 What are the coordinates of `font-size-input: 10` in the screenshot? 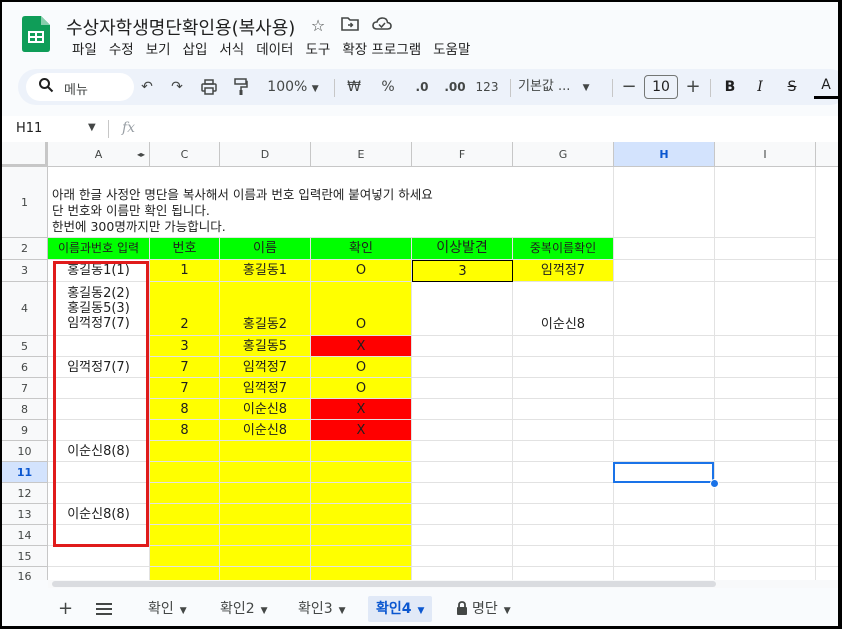 It's located at (661, 87).